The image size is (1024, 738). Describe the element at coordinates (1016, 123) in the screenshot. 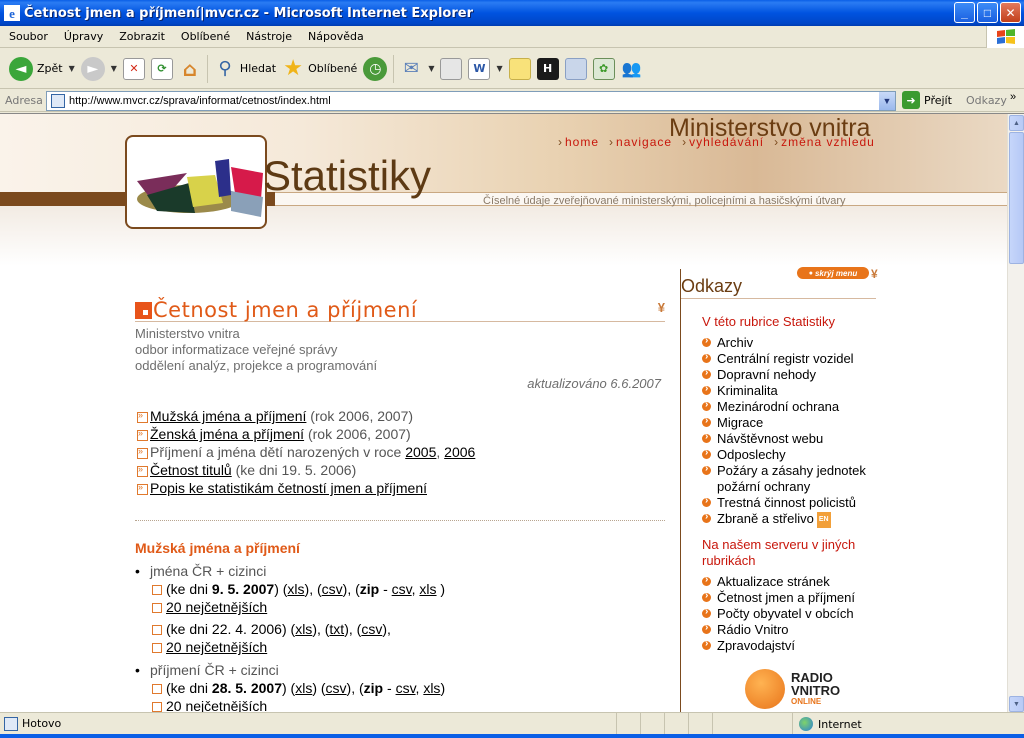

I see `scroll-up-button: ▲` at that location.